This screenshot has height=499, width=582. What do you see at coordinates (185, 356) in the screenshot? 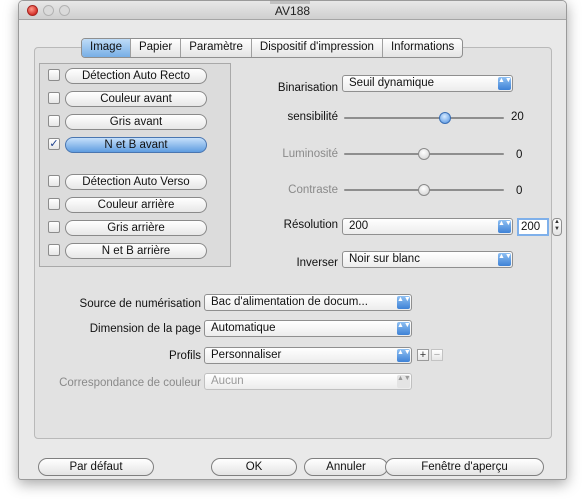
I see `profils-label: Profils` at bounding box center [185, 356].